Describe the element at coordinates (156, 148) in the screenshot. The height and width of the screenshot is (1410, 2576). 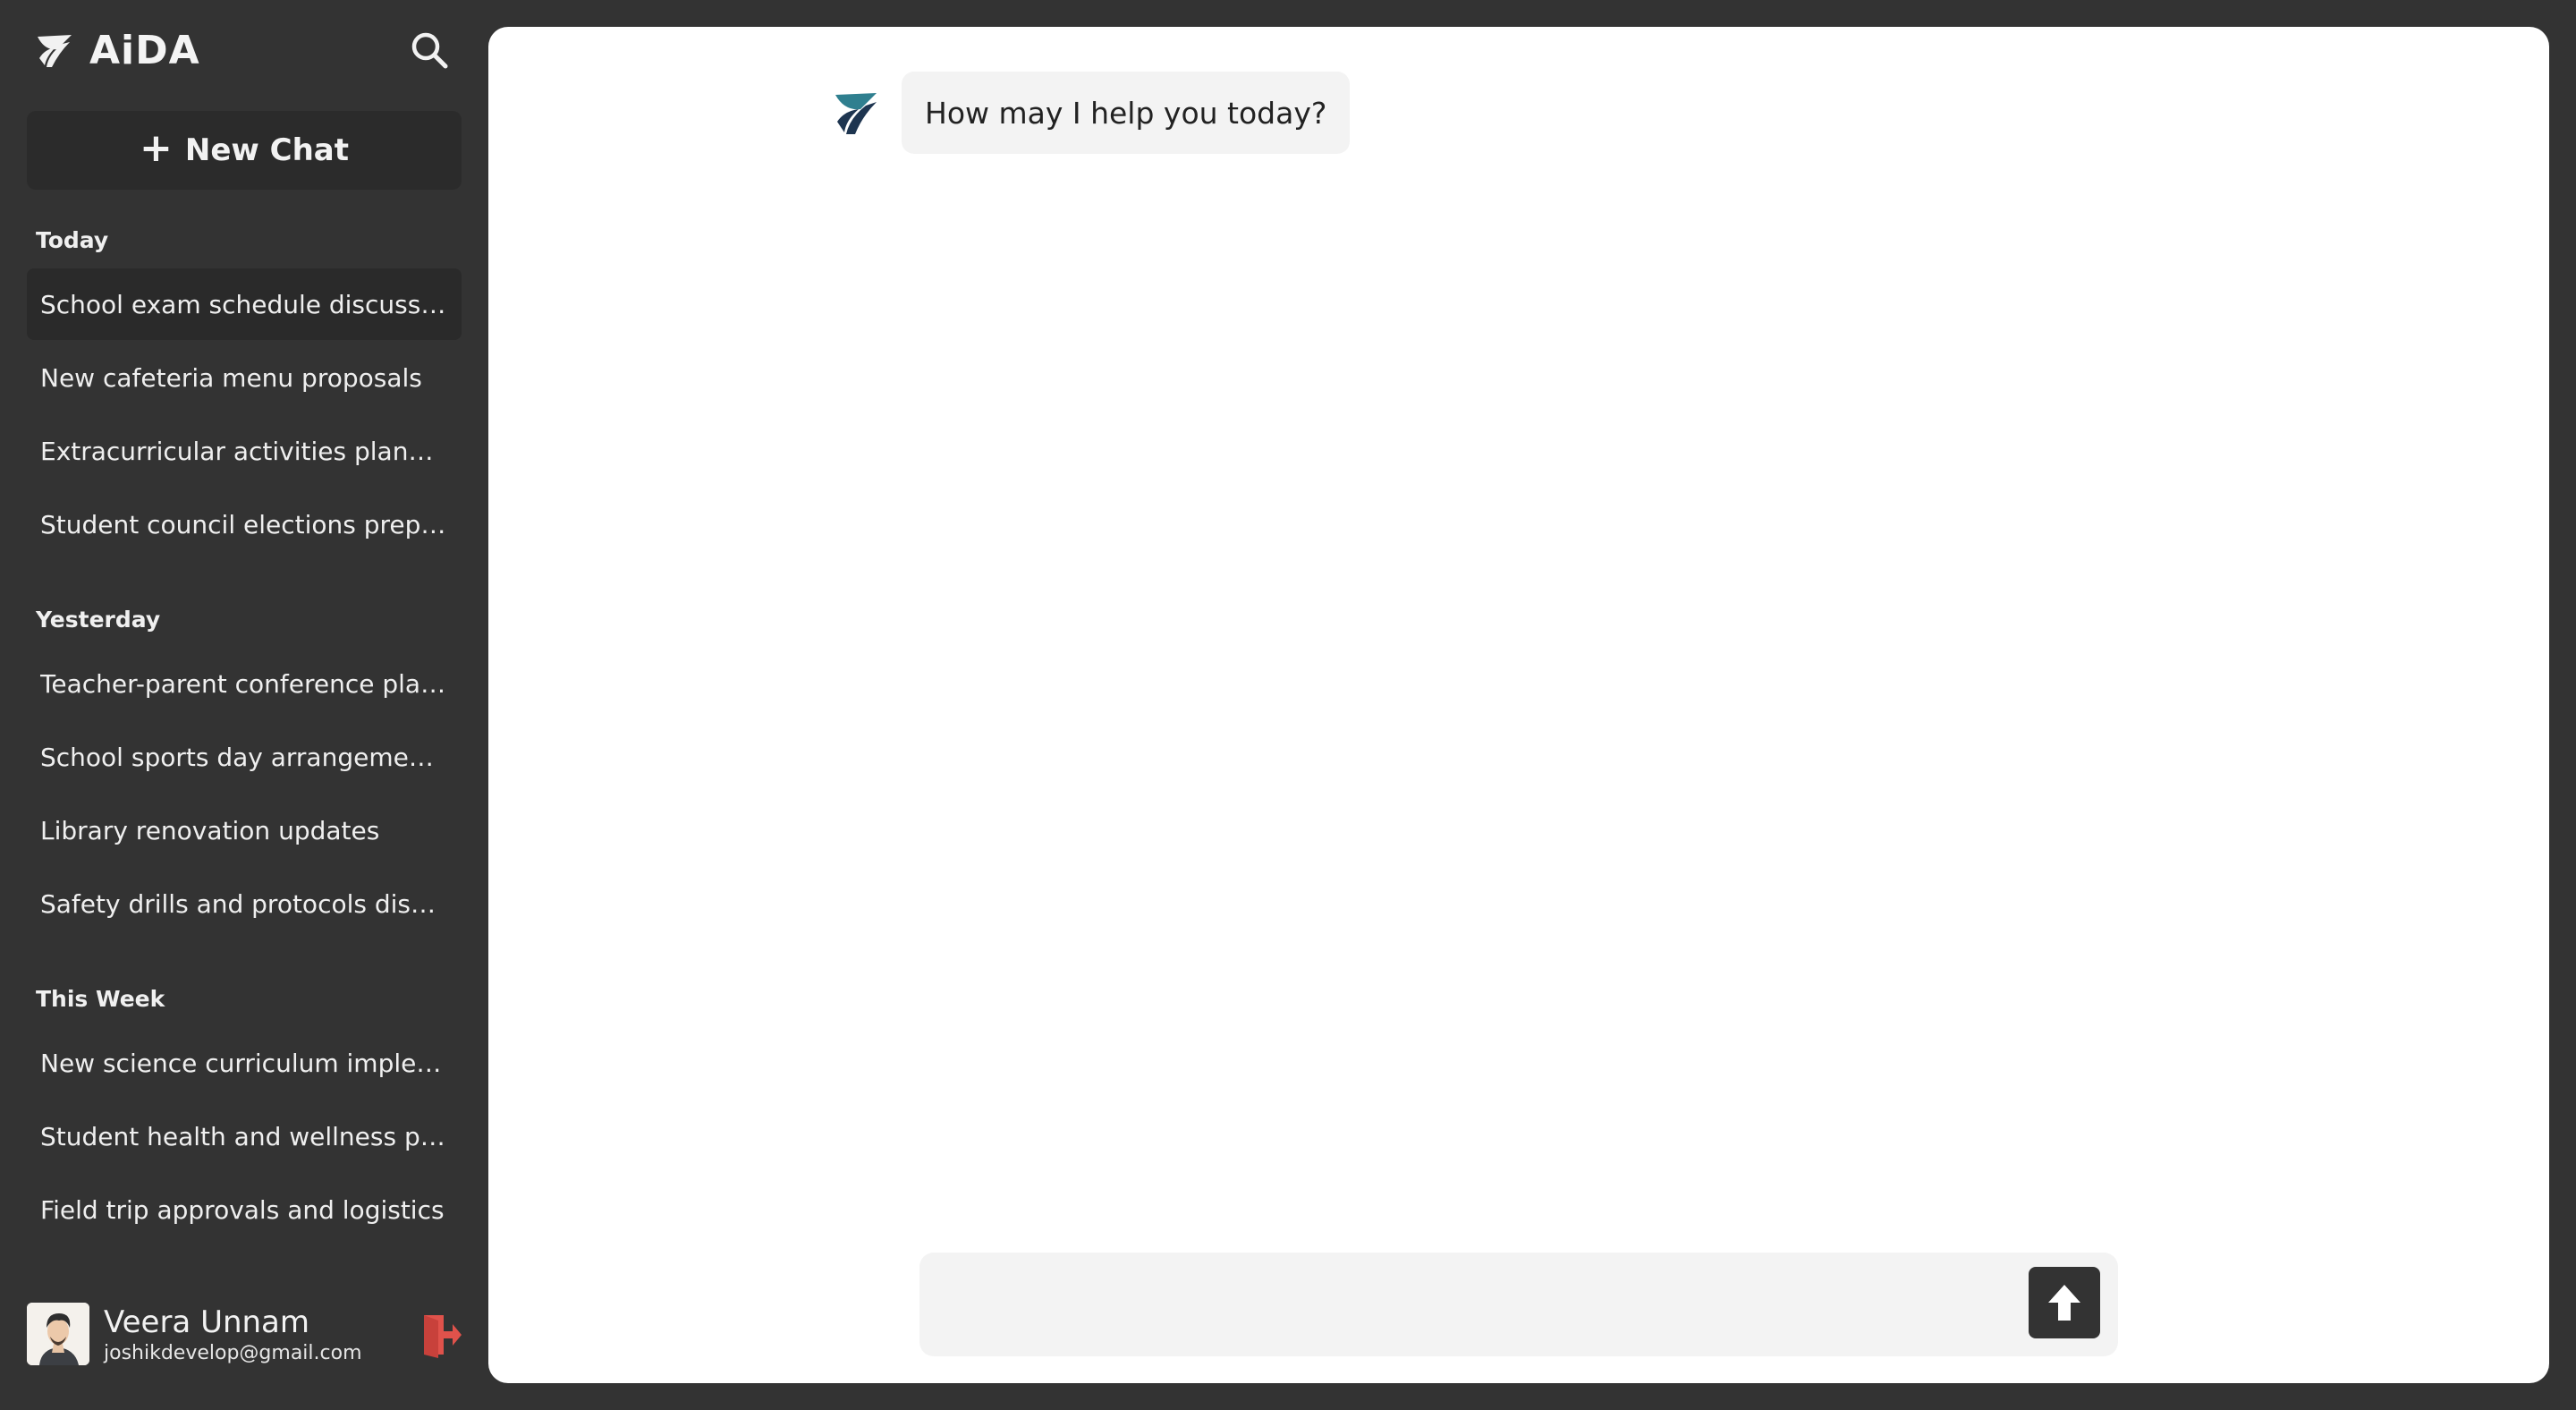
I see `plus-icon: +` at that location.